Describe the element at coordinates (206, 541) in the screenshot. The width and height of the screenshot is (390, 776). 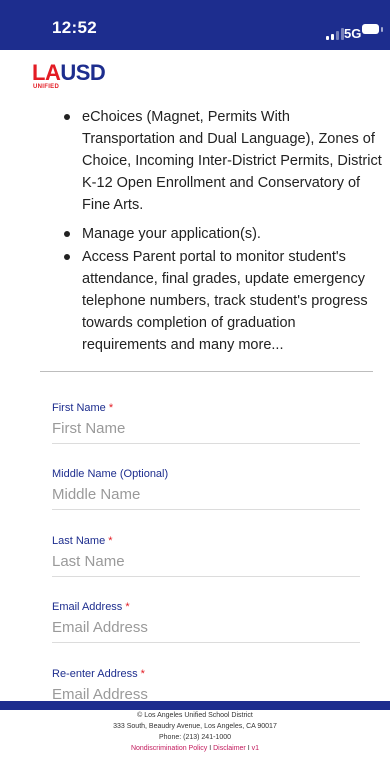
I see `last-name-label: Last Name *` at that location.